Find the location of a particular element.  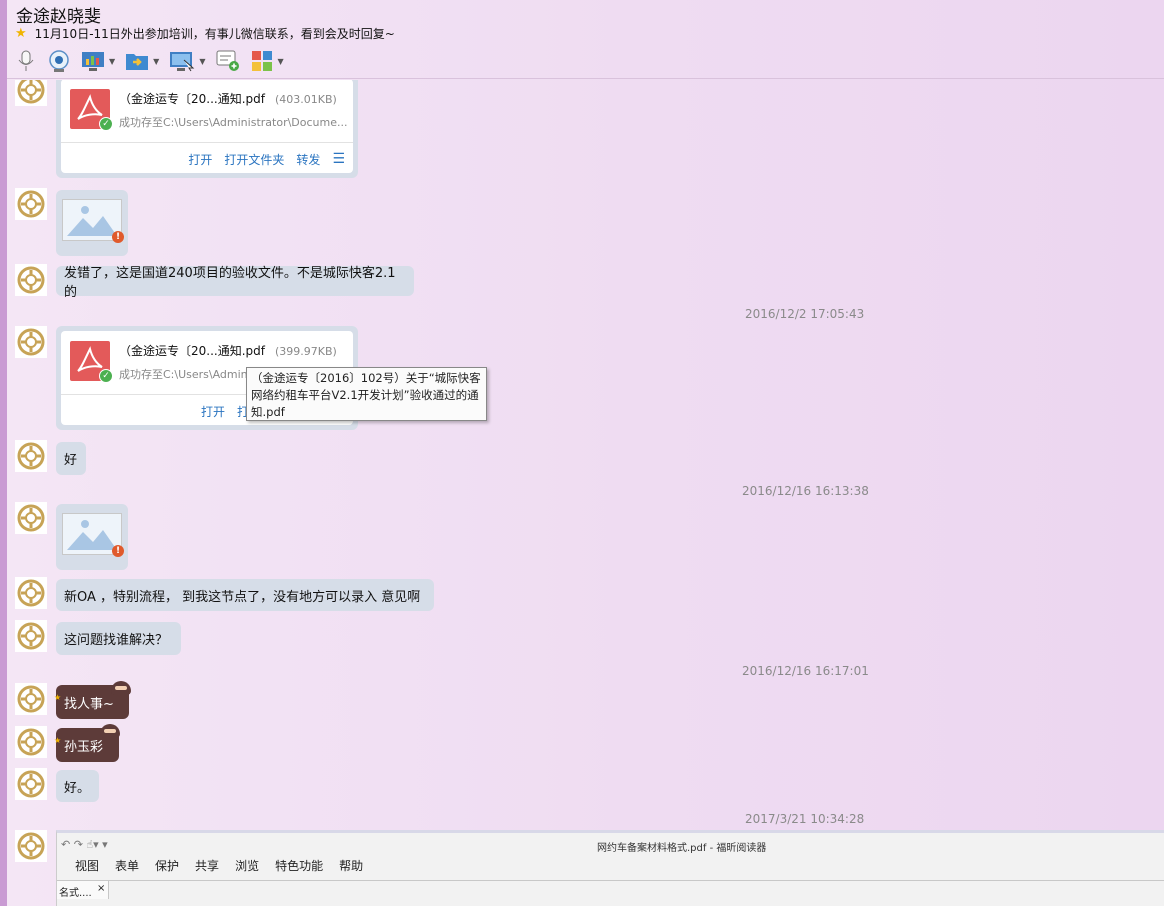

remote-desktop-button: ▼ is located at coordinates (187, 61).